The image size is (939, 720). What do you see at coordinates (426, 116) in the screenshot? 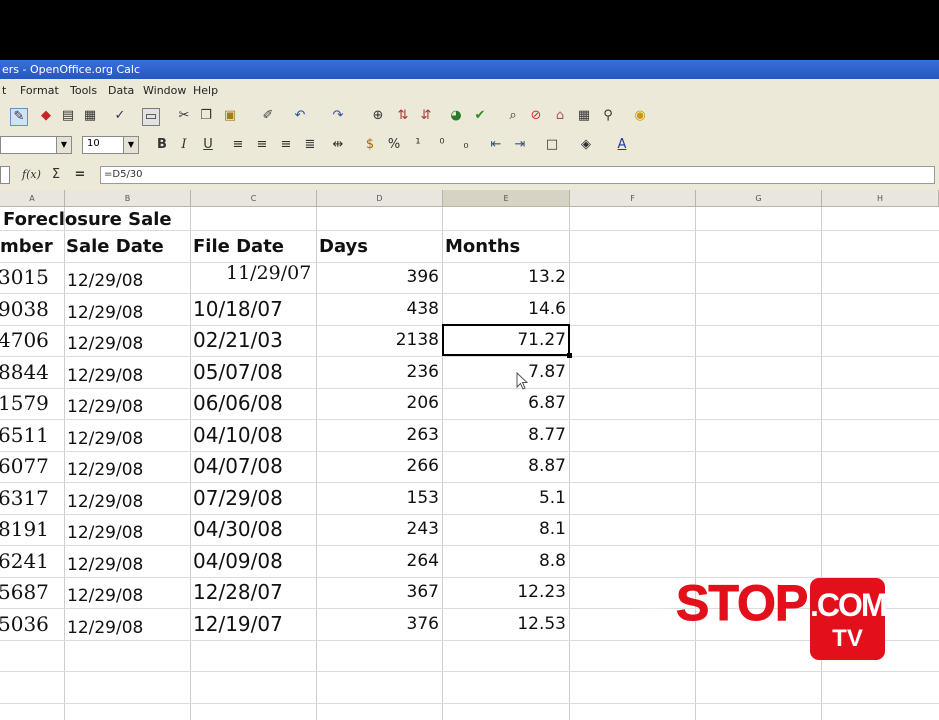
I see `sort-descending-icon: ⇵` at bounding box center [426, 116].